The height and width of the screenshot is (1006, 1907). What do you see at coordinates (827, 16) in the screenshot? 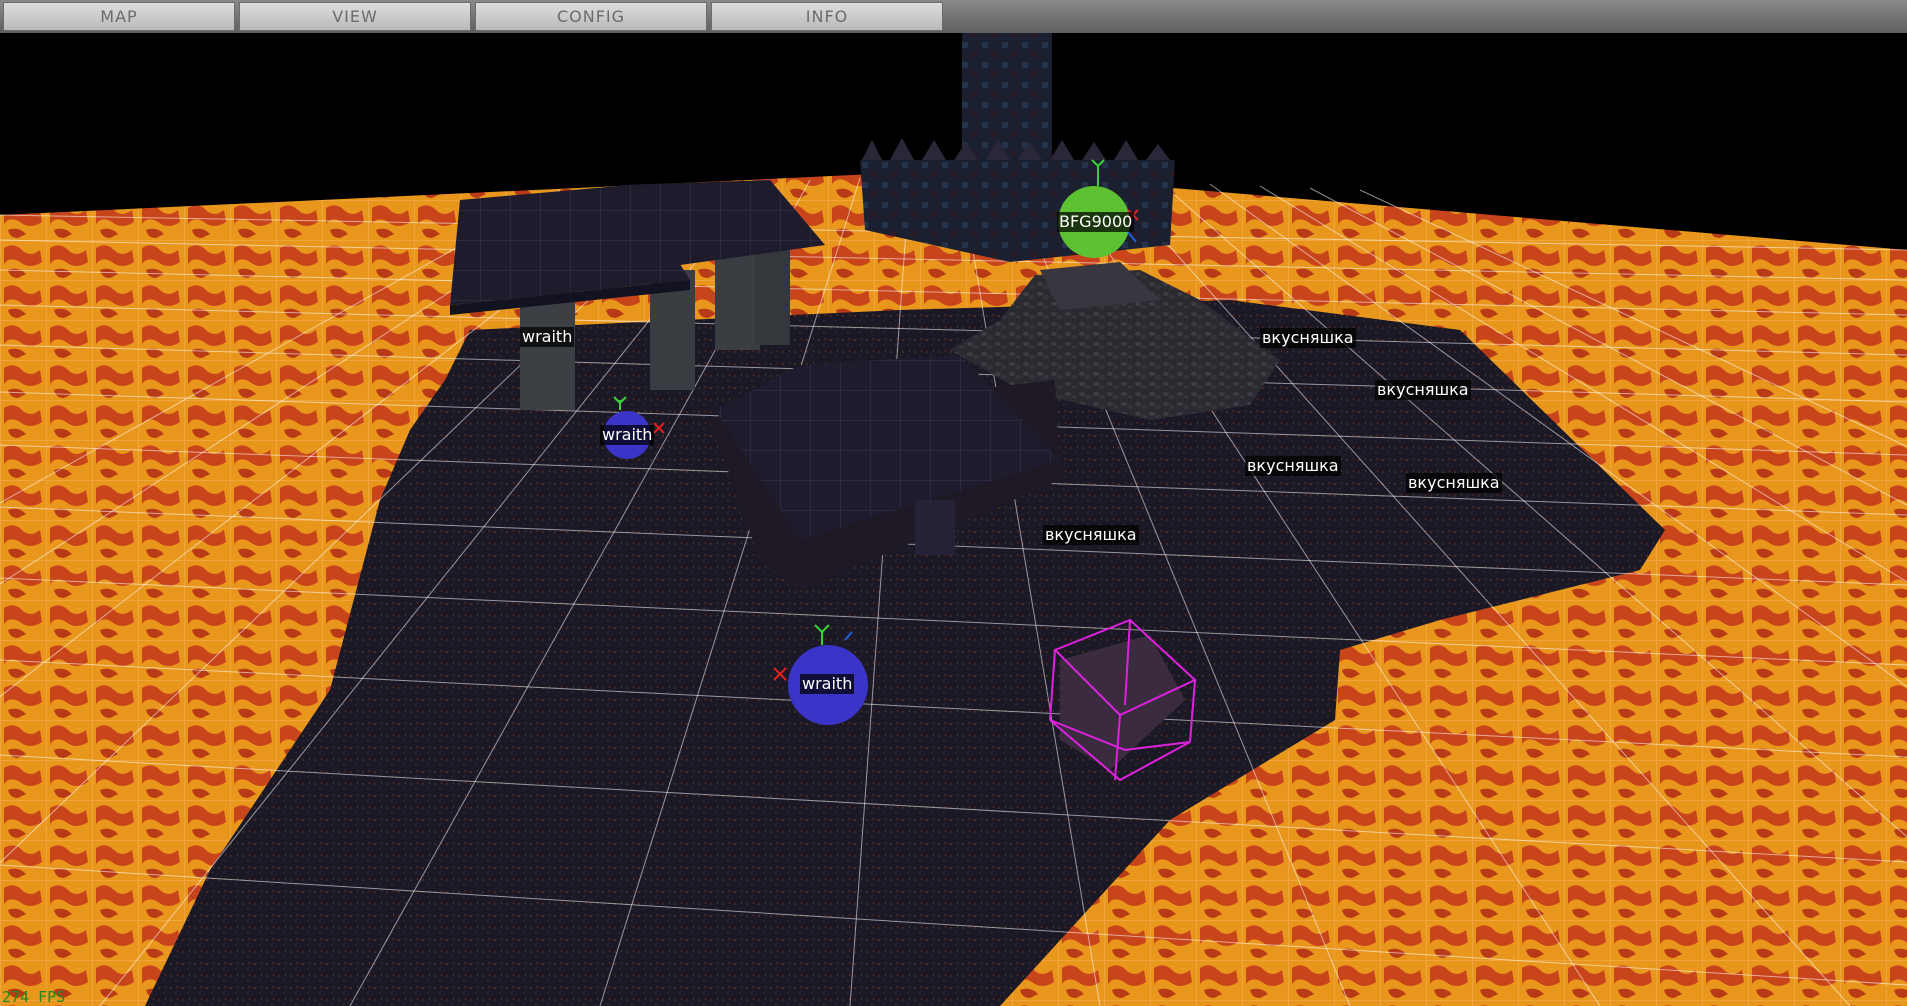
I see `info-menu-button: INFO` at bounding box center [827, 16].